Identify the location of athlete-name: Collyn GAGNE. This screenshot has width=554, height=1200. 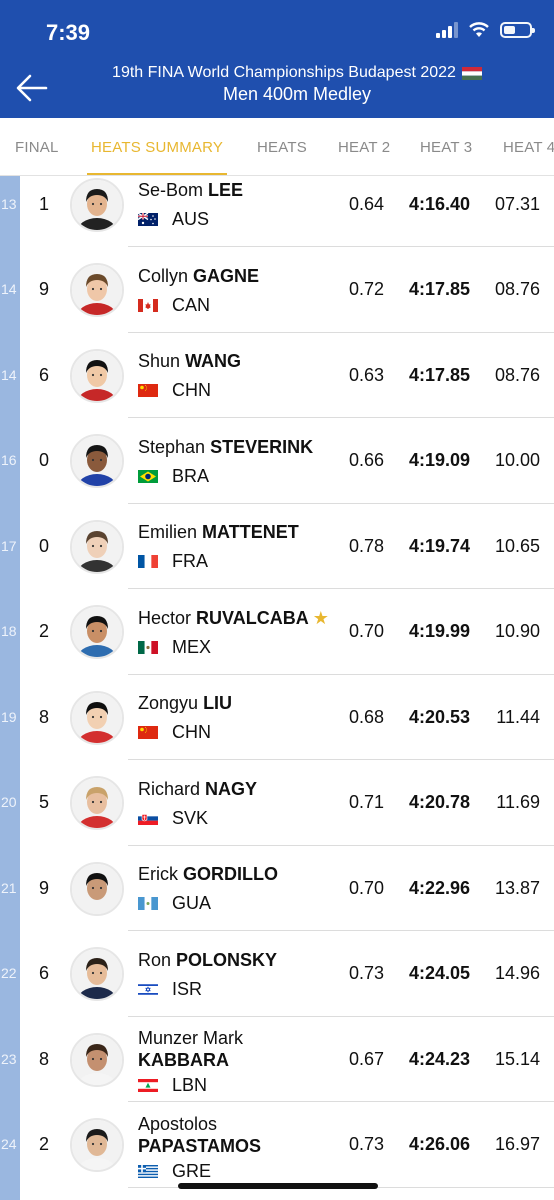
(198, 276).